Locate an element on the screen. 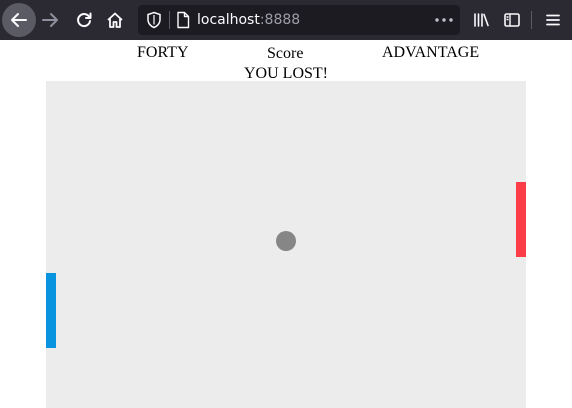  library-icon is located at coordinates (481, 20).